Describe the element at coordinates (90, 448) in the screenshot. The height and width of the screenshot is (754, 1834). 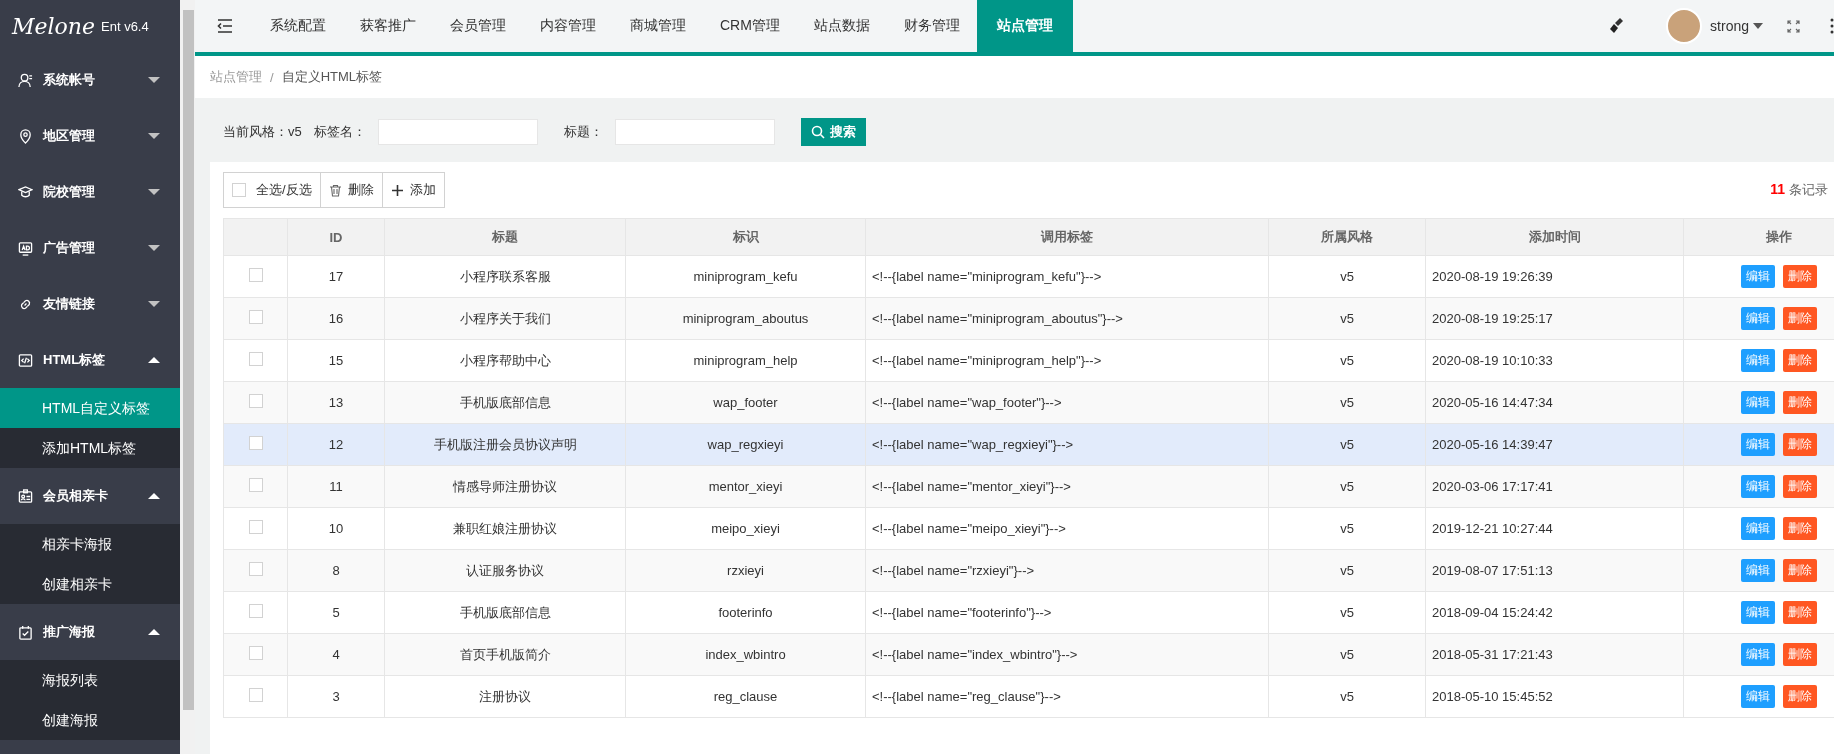
I see `sidebar-item: 添加HTML标签` at that location.